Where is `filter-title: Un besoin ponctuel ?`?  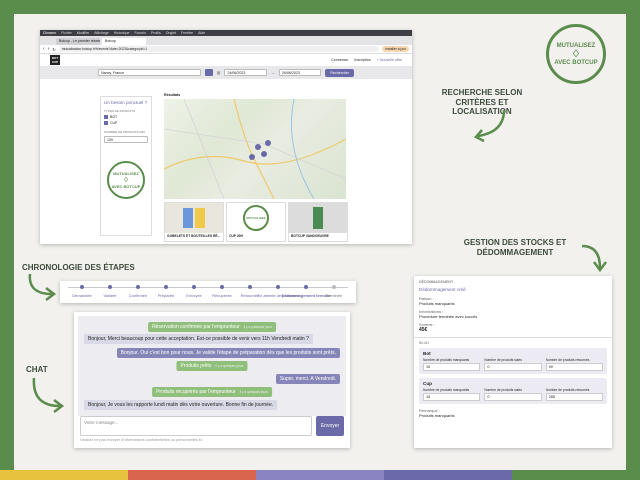 filter-title: Un besoin ponctuel ? is located at coordinates (126, 102).